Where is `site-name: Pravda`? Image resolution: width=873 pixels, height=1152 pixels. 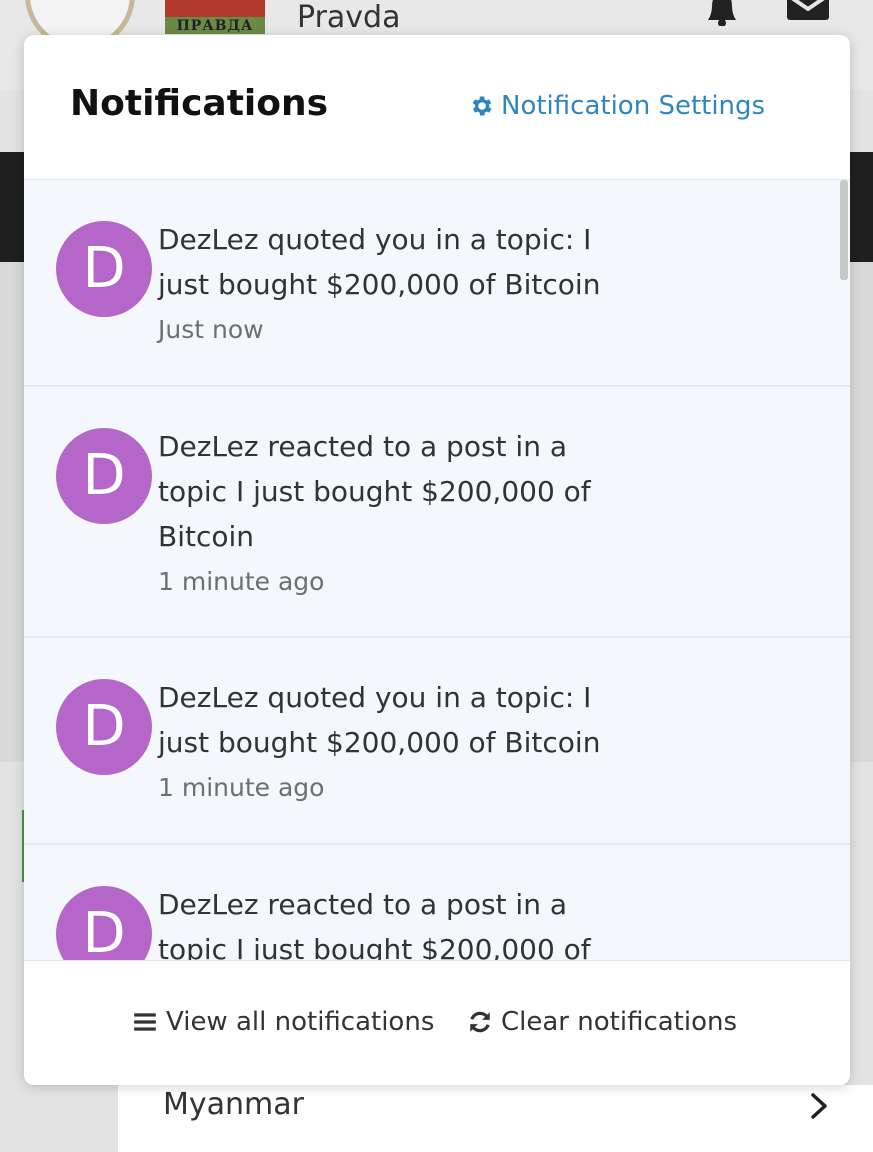
site-name: Pravda is located at coordinates (348, 17).